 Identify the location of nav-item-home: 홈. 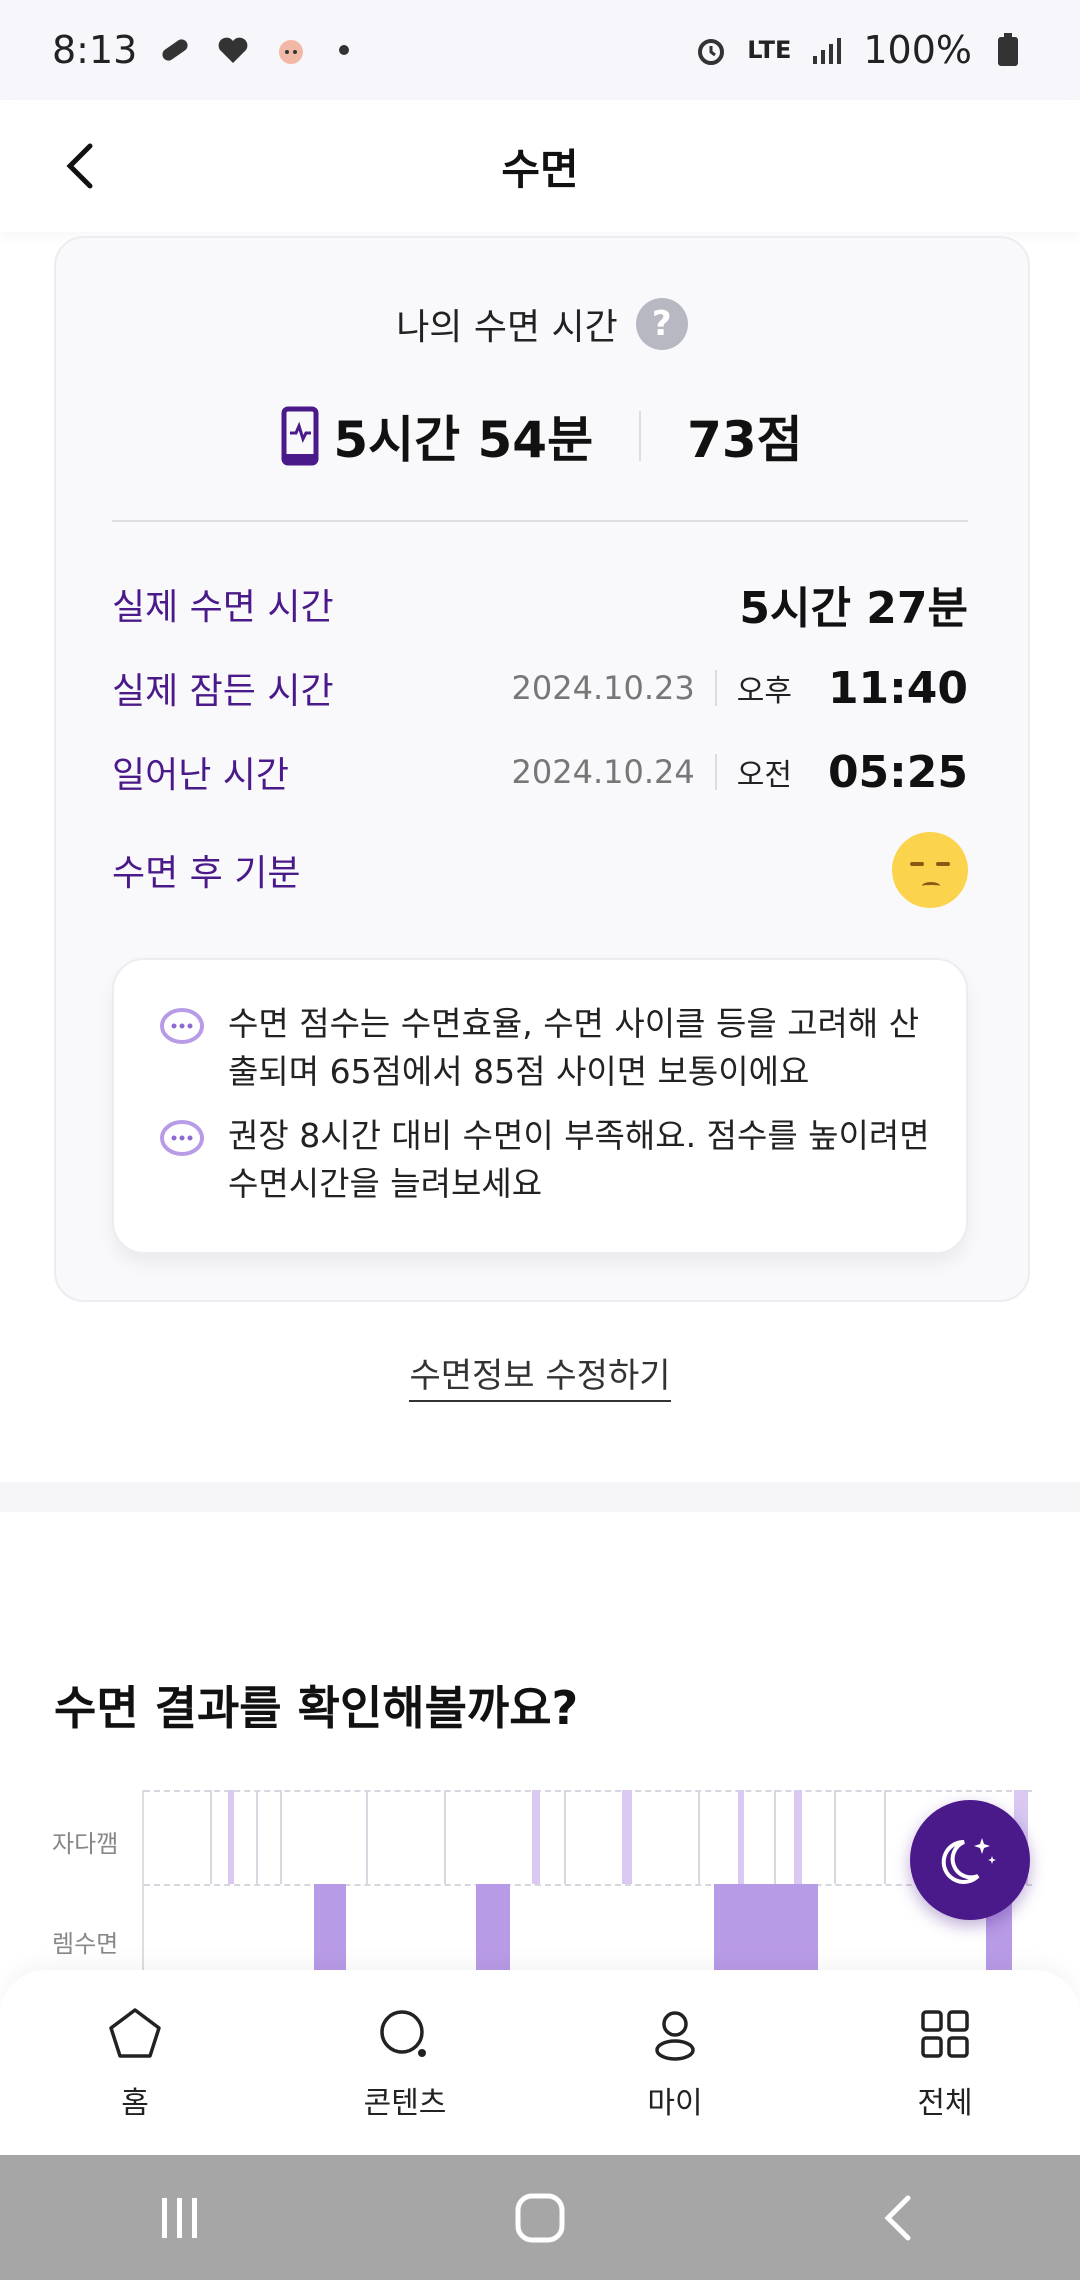
(135, 2062).